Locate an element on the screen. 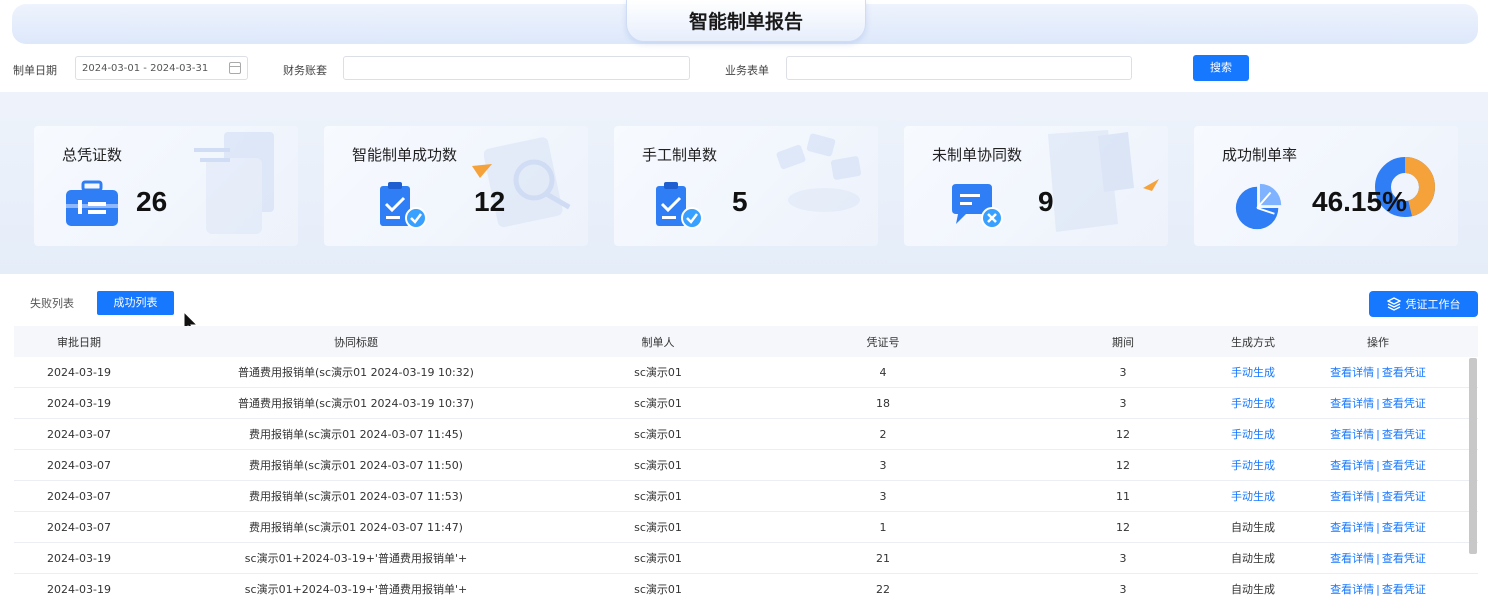 This screenshot has width=1488, height=596. tab-success-list: 成功列表 is located at coordinates (135, 303).